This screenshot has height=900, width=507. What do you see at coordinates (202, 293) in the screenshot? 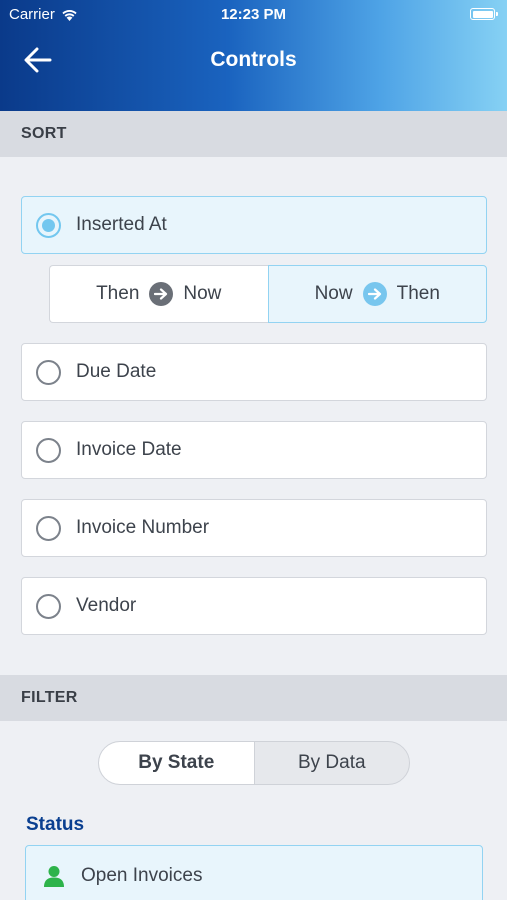
I see `order-to-label: Now` at bounding box center [202, 293].